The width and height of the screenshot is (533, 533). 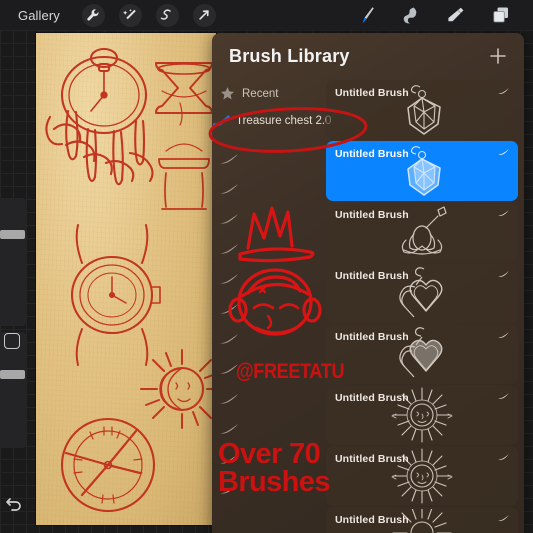 What do you see at coordinates (227, 93) in the screenshot?
I see `star-icon` at bounding box center [227, 93].